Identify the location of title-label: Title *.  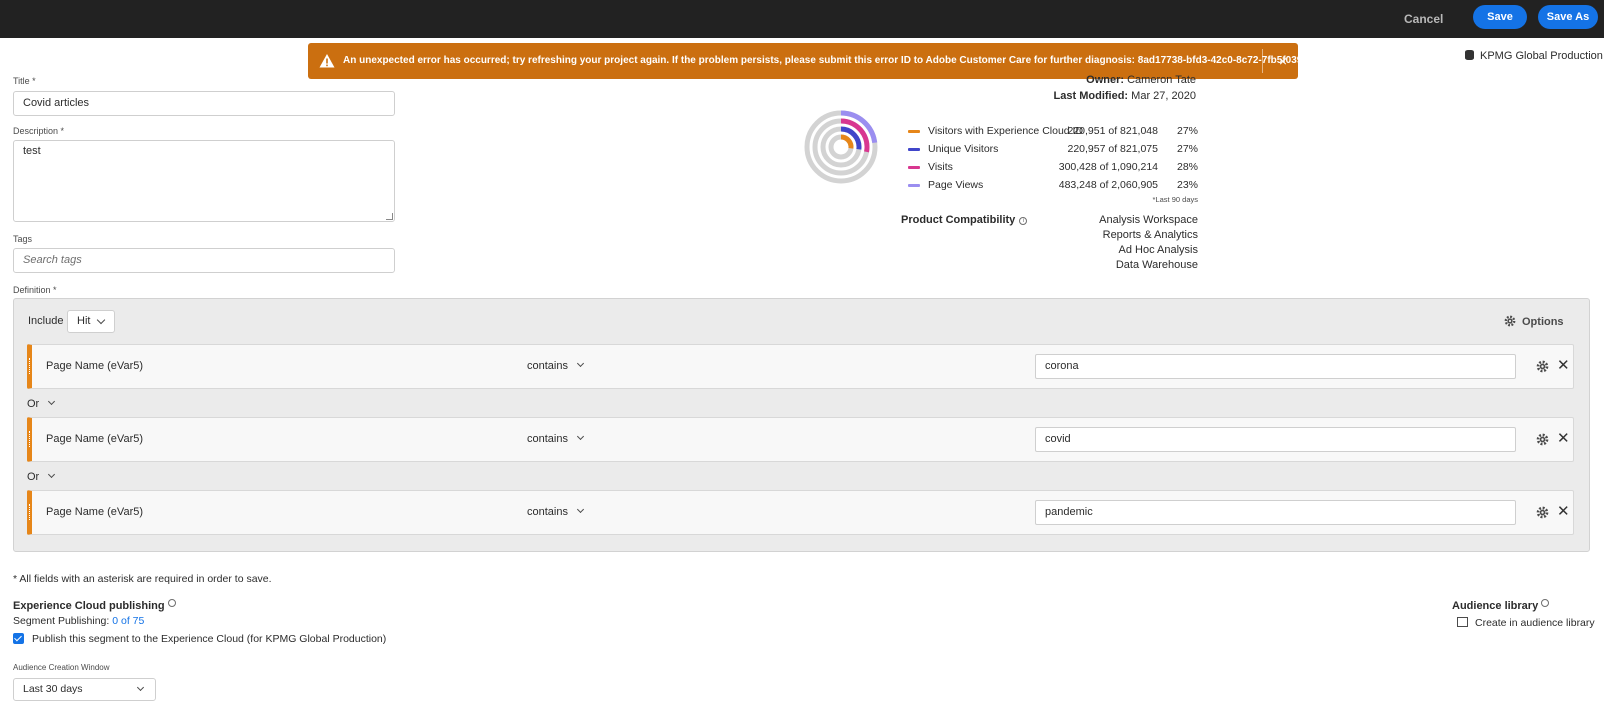
(24, 81).